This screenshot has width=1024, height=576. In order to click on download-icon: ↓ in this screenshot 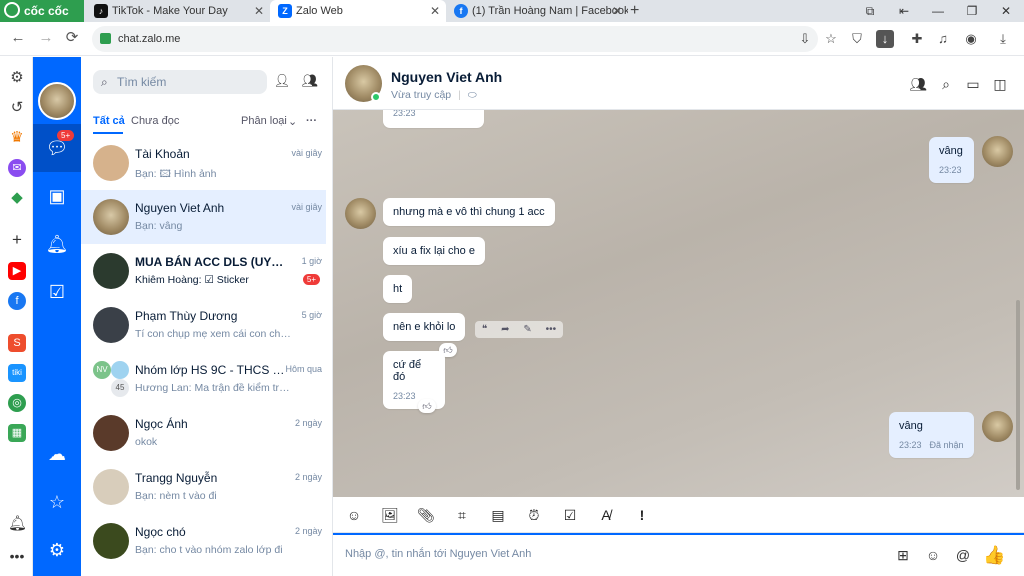, I will do `click(885, 39)`.